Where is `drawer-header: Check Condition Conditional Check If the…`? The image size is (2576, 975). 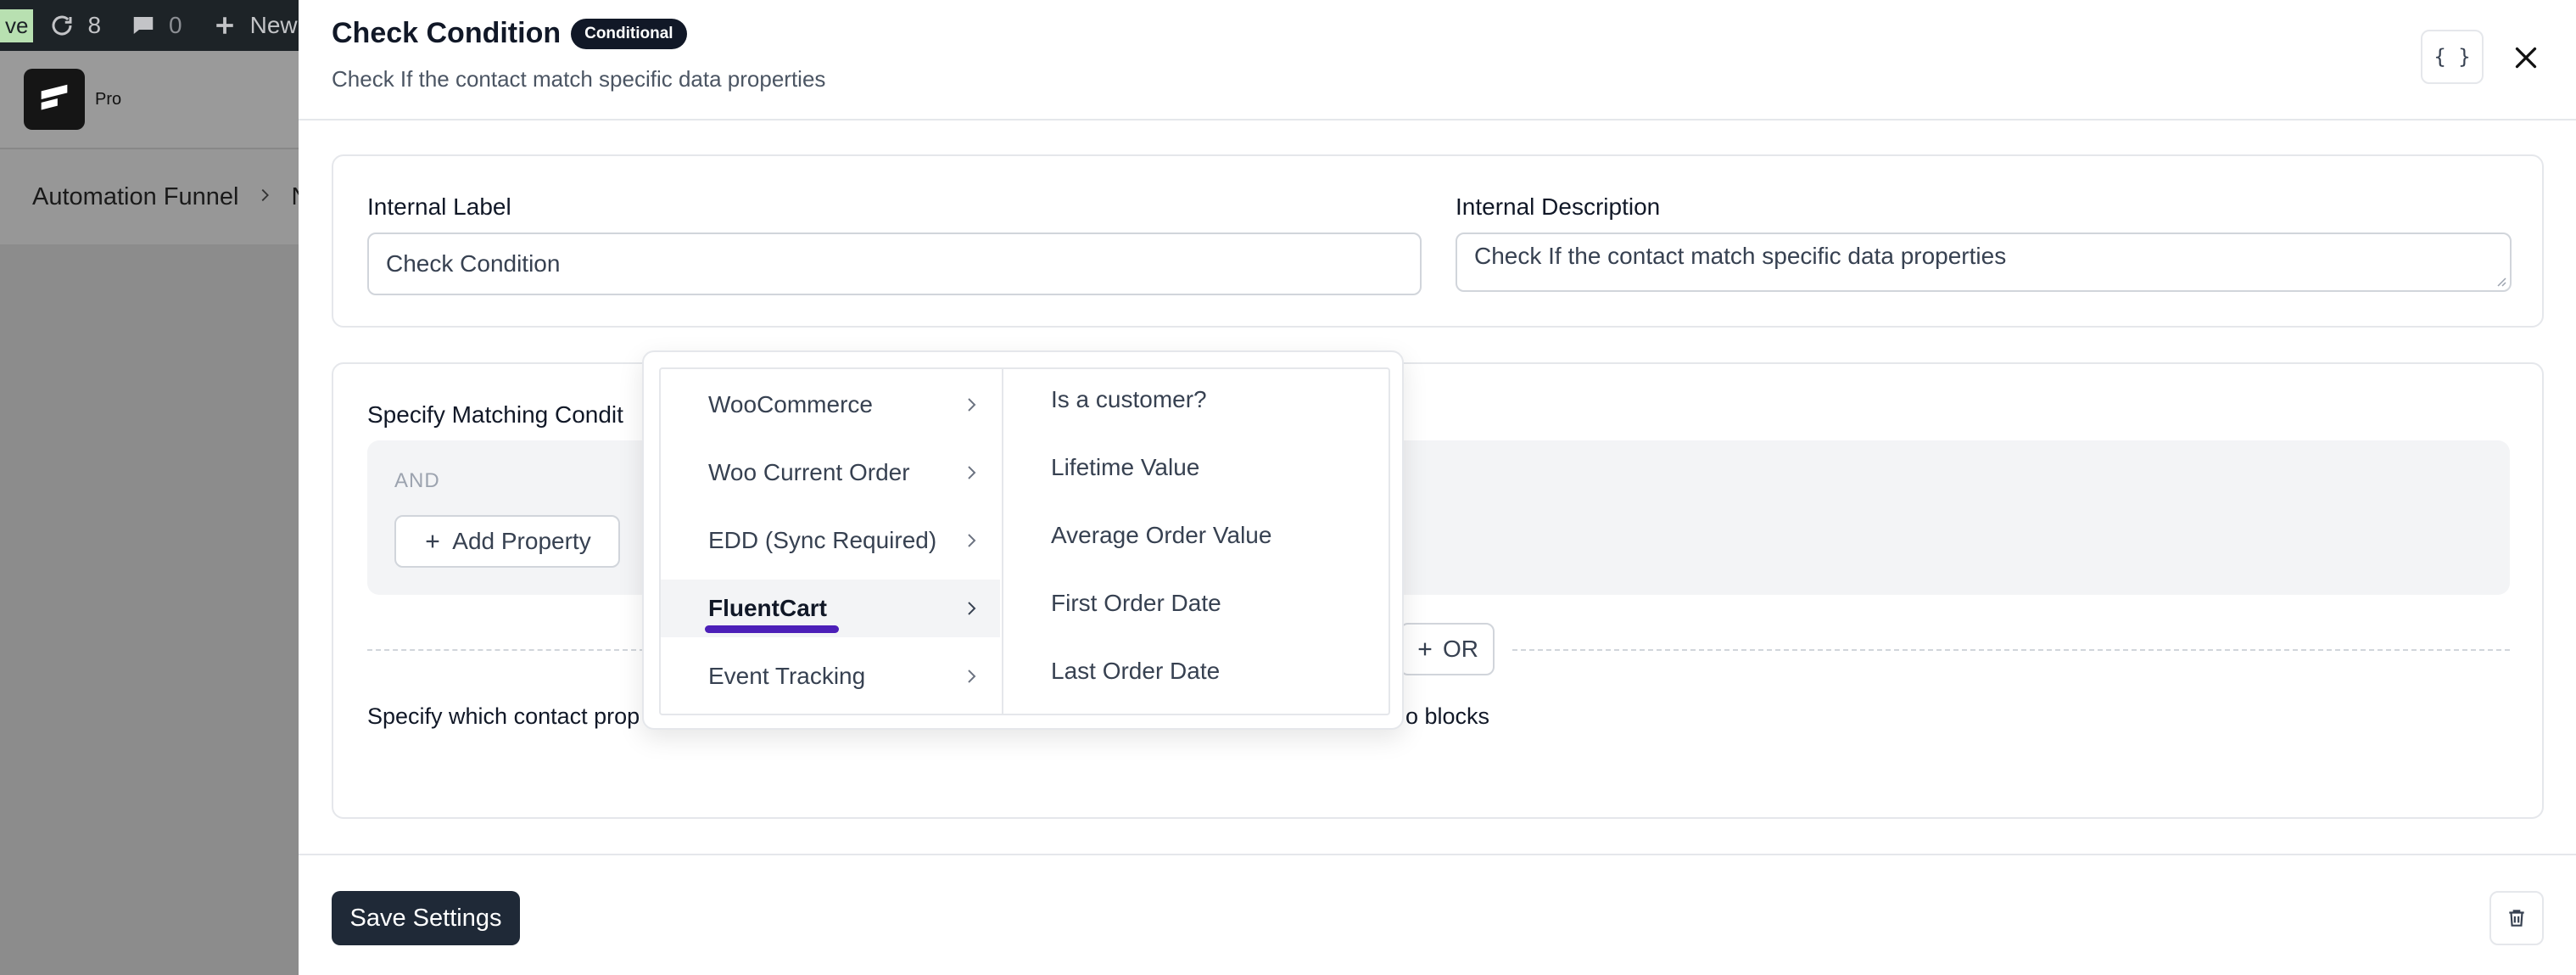
drawer-header: Check Condition Conditional Check If the… is located at coordinates (1437, 60).